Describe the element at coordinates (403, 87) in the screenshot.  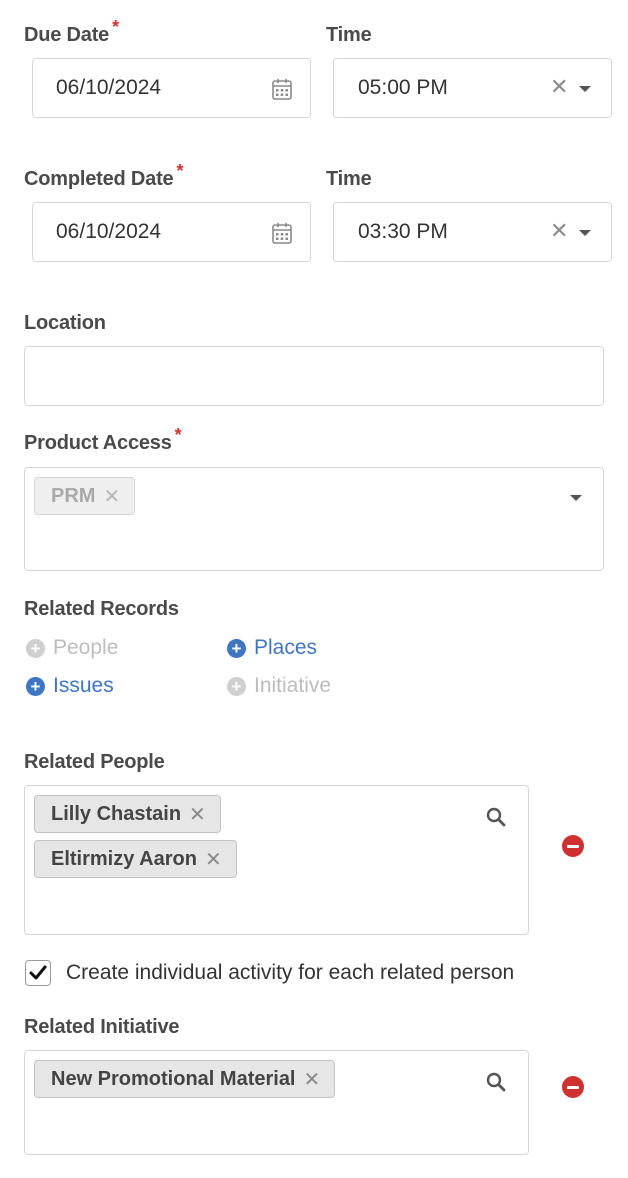
I see `due-time-value: 05:00 PM` at that location.